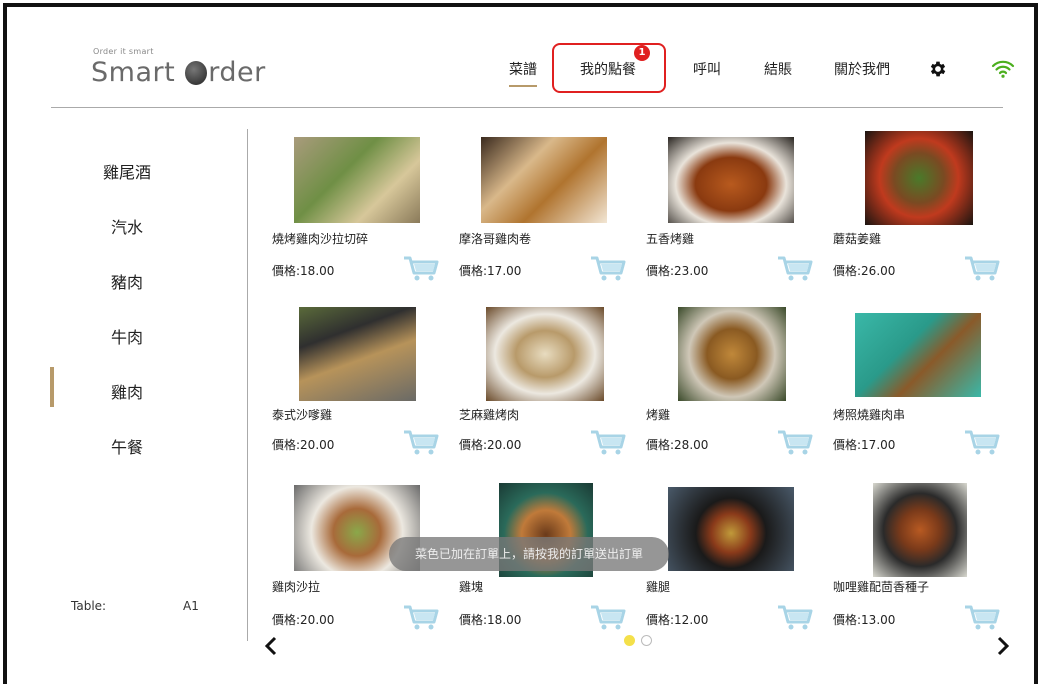  I want to click on menu-item-card: 咖哩雞配茴香種子 價格:13.00, so click(918, 568).